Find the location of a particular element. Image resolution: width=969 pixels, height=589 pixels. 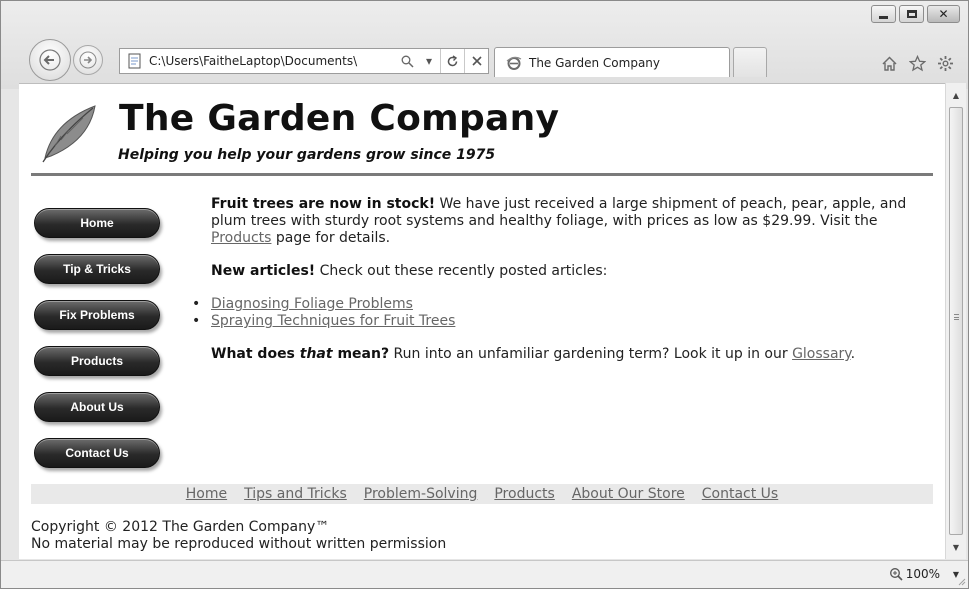

address-tools: ▾ is located at coordinates (442, 61).